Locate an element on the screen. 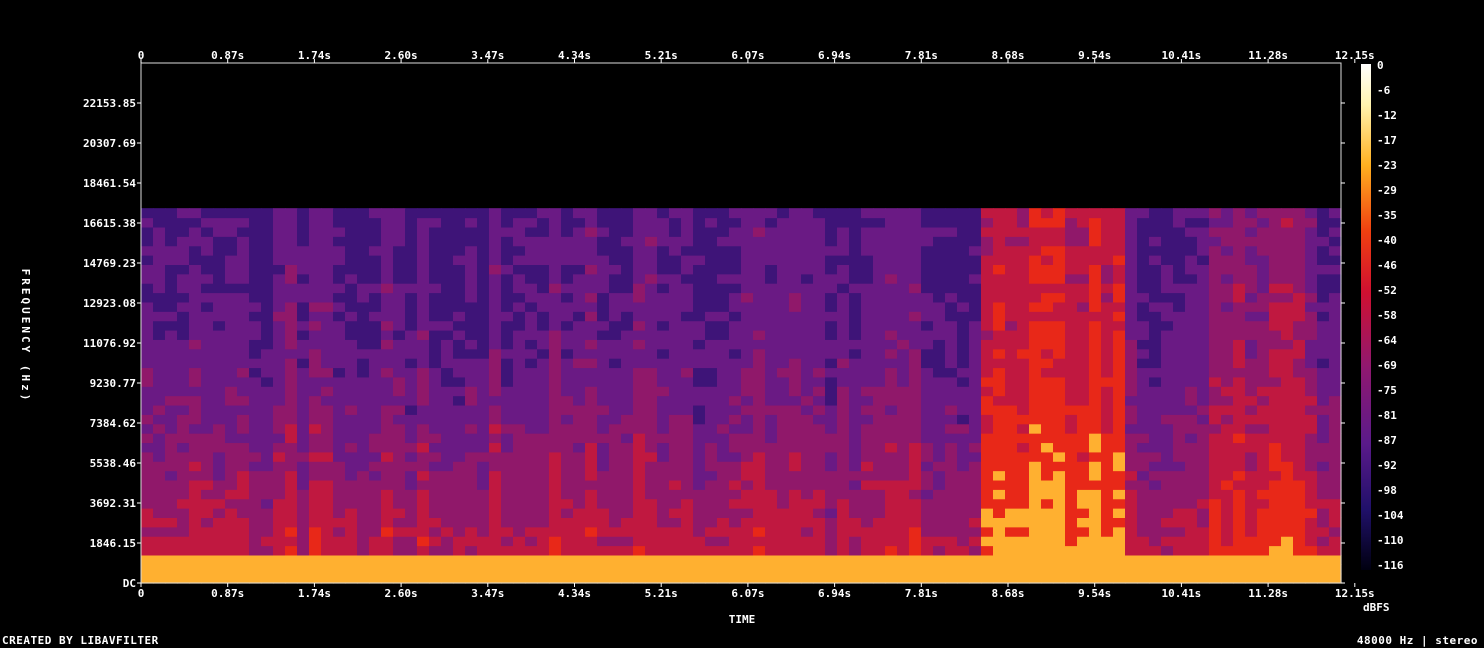 The width and height of the screenshot is (1484, 648). x-tick-label-bottom: 5.21s is located at coordinates (661, 593).